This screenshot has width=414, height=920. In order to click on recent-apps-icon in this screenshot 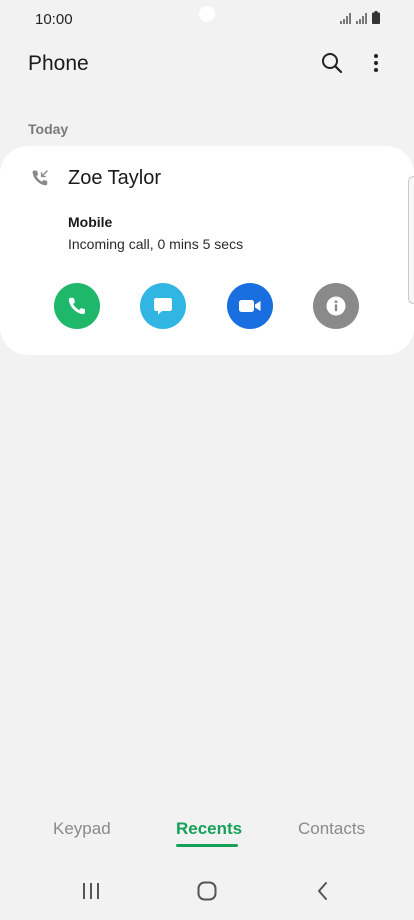, I will do `click(91, 891)`.